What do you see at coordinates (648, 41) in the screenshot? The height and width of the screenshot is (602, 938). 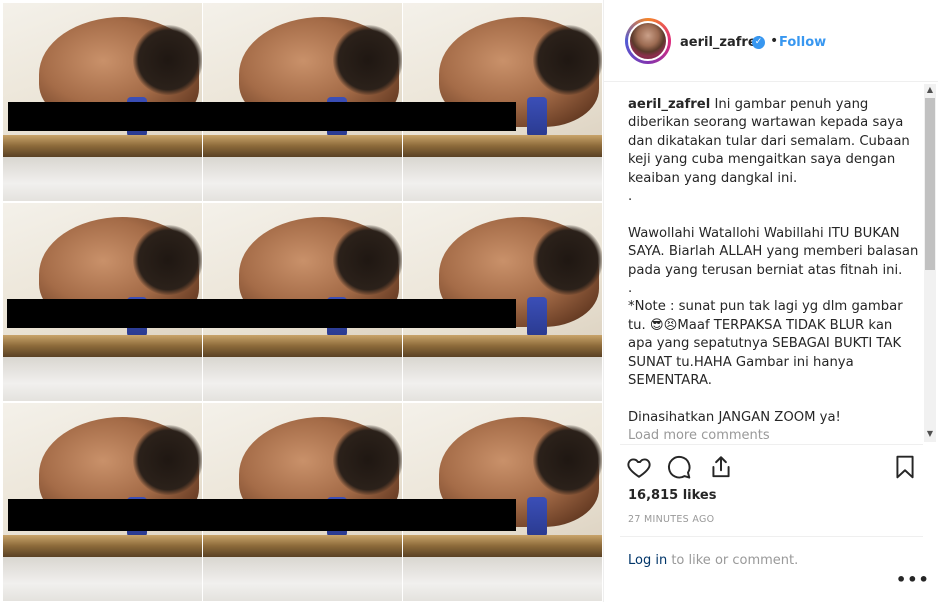 I see `avatar` at bounding box center [648, 41].